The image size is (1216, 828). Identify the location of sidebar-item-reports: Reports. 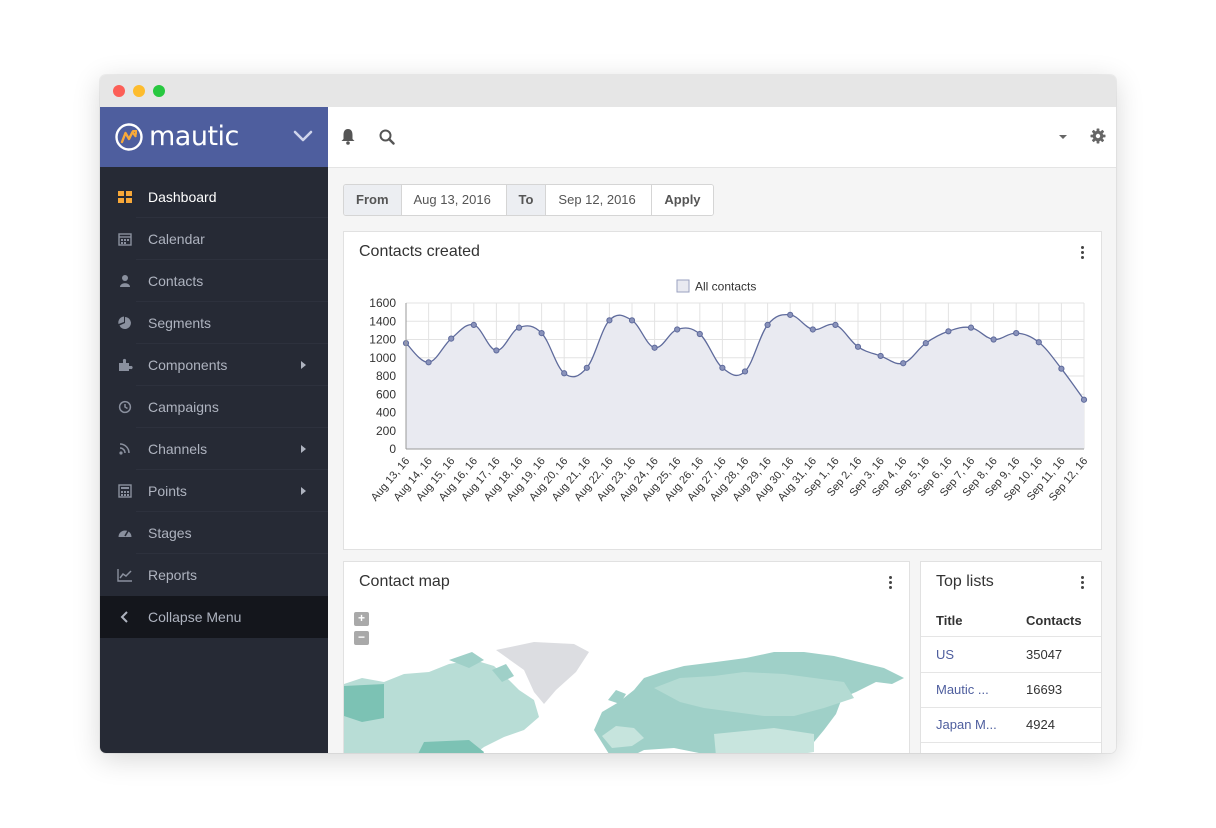
(214, 575).